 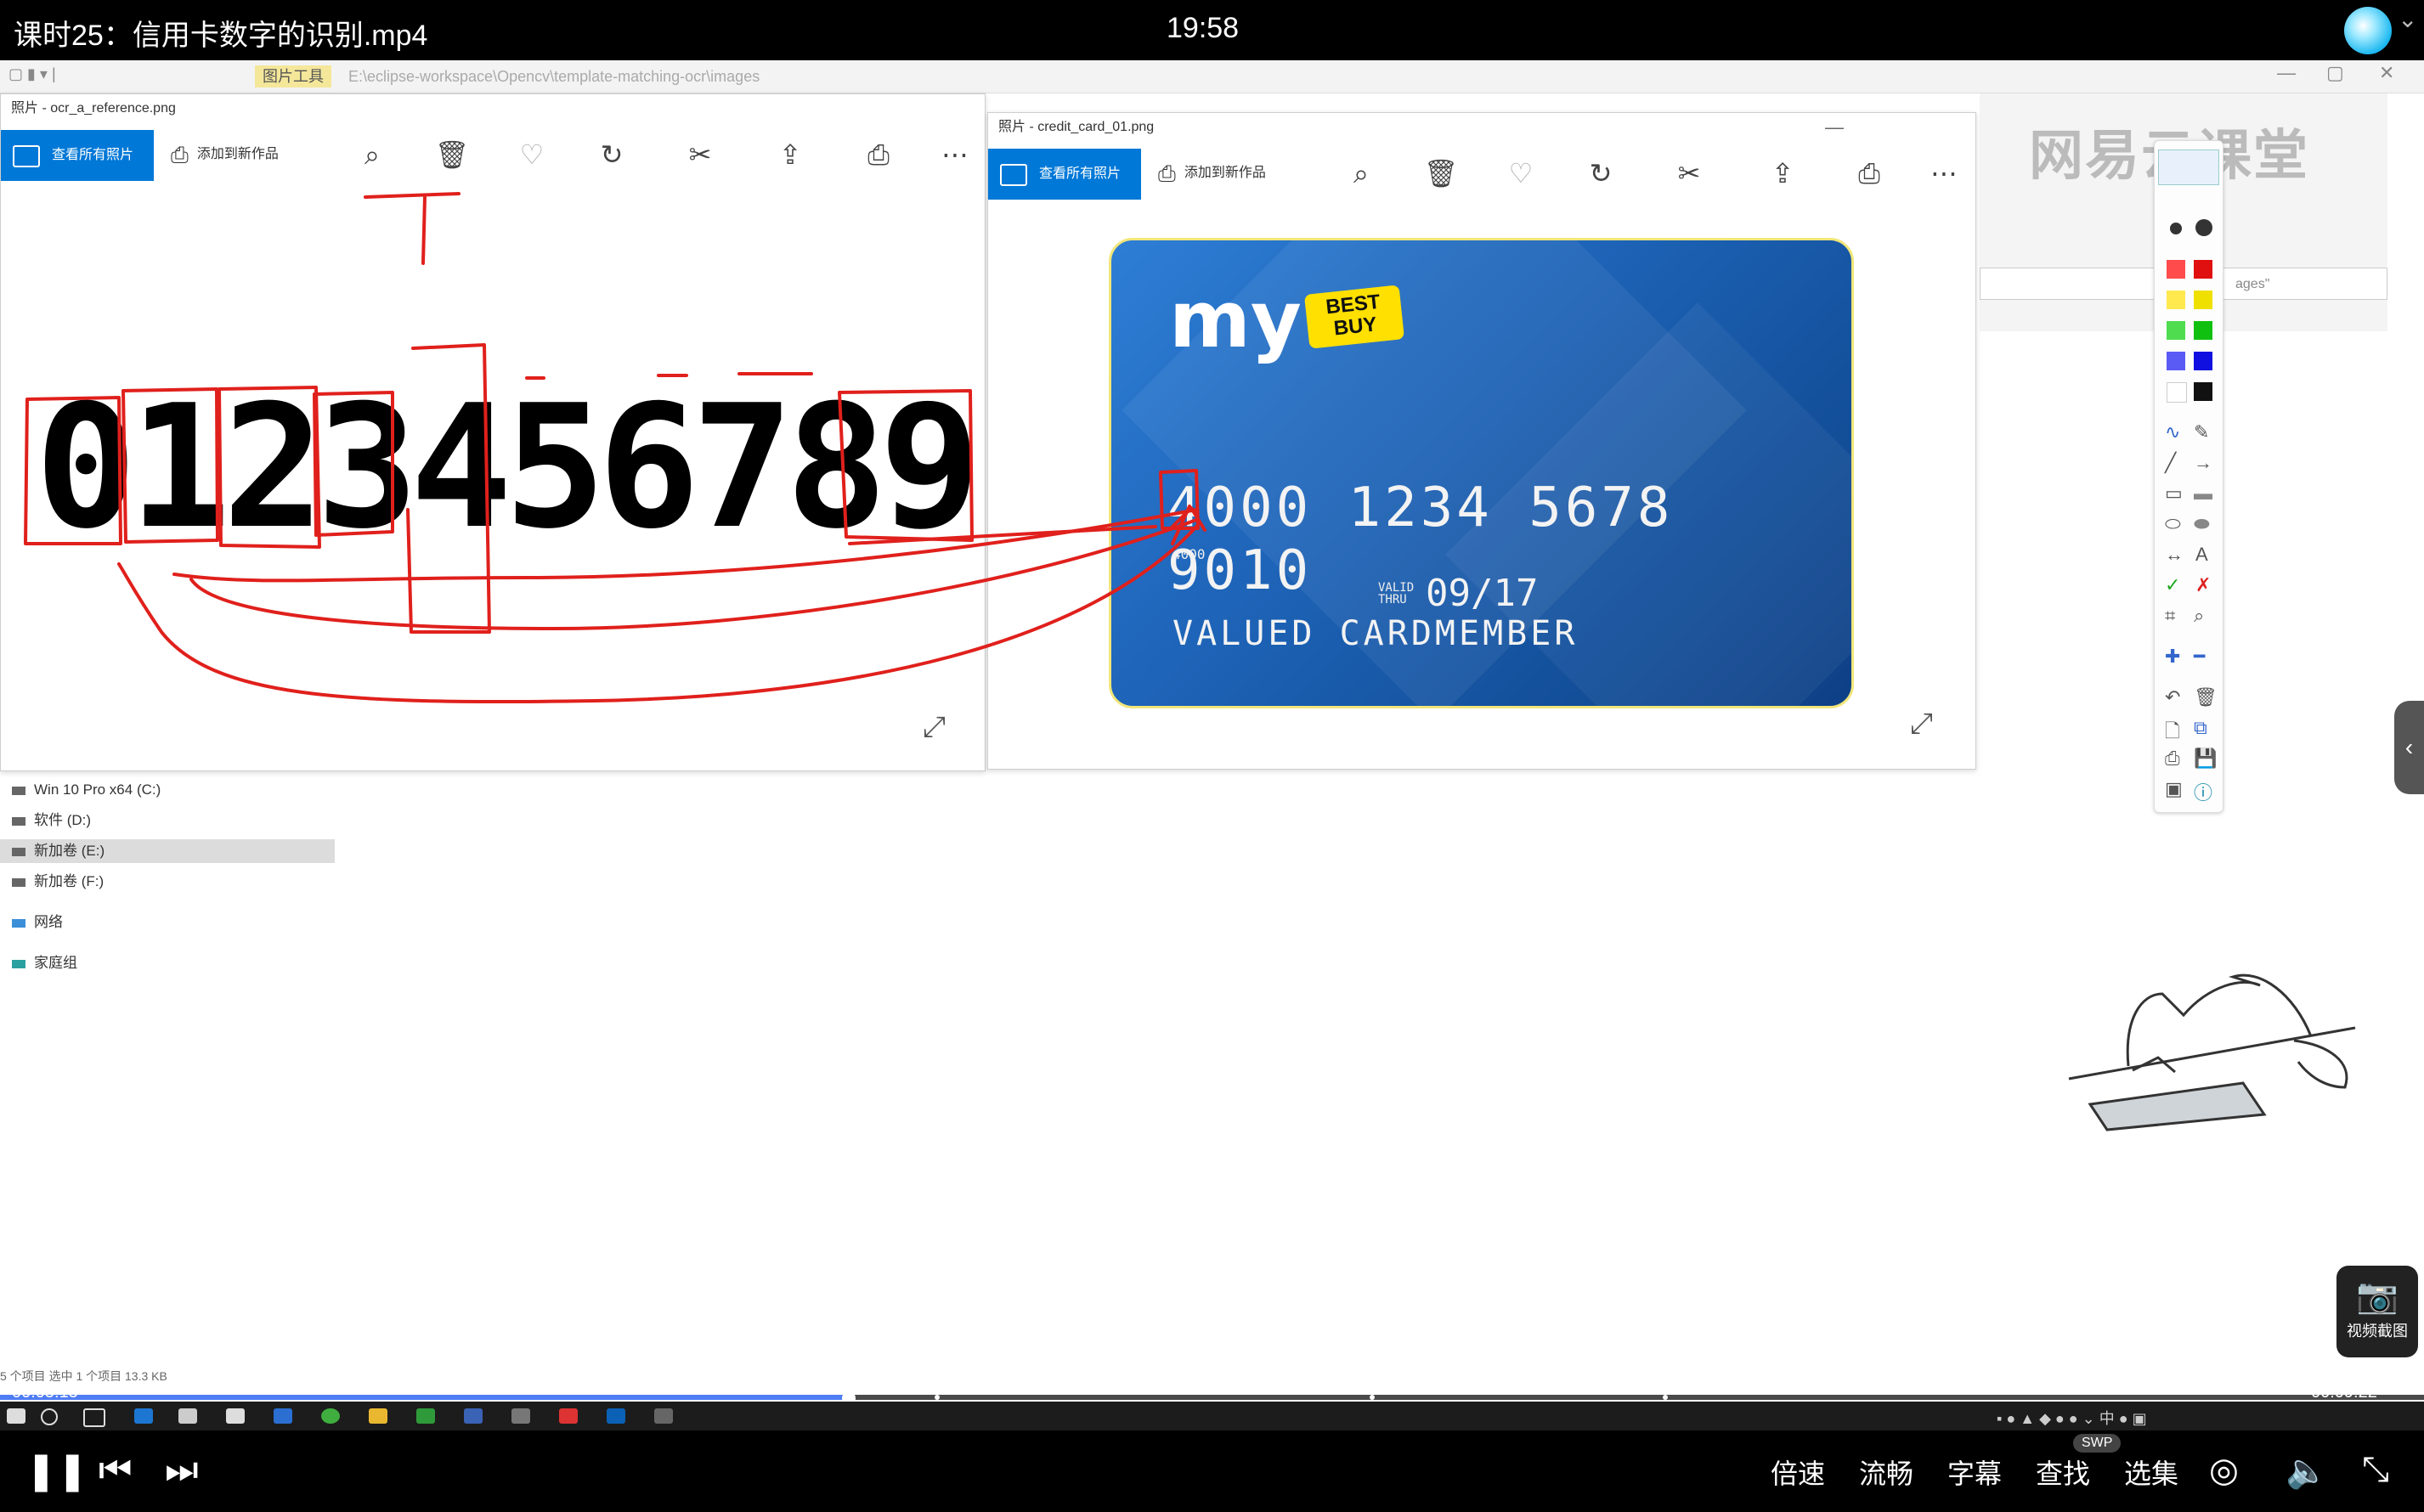 What do you see at coordinates (2377, 1311) in the screenshot?
I see `video-screenshot-button: 📷 视频截图` at bounding box center [2377, 1311].